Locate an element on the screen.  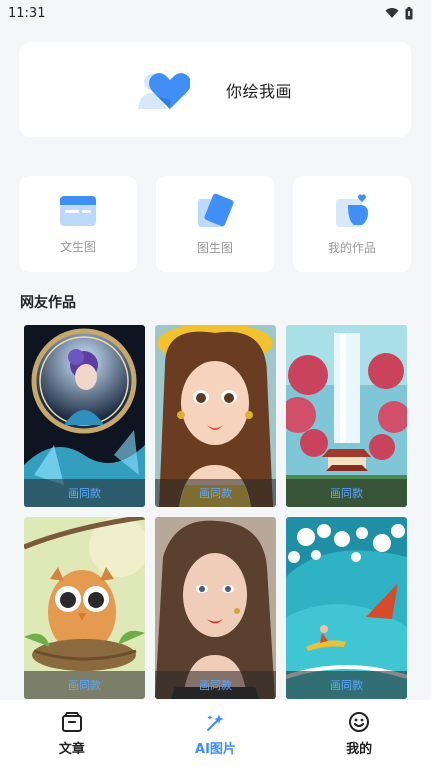
tab-article: 文章 is located at coordinates (72, 734).